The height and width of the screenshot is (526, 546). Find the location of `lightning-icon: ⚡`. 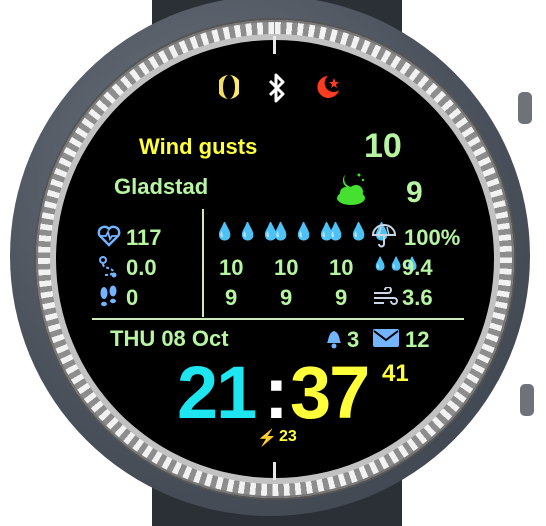

lightning-icon: ⚡ is located at coordinates (267, 438).